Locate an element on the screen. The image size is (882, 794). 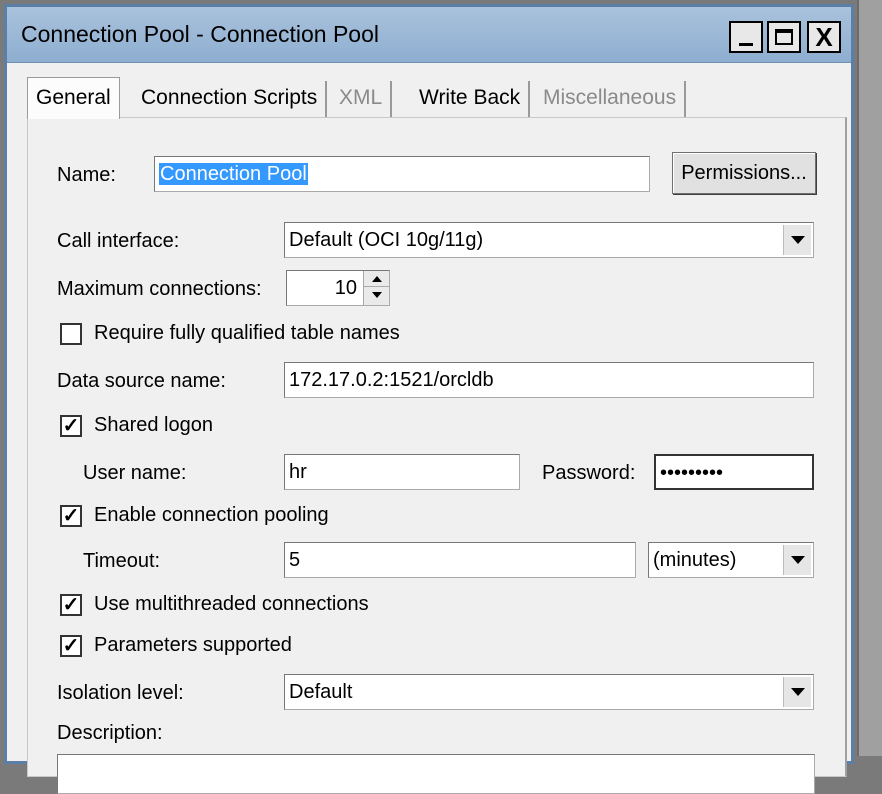
background-window-edge is located at coordinates (869, 378).